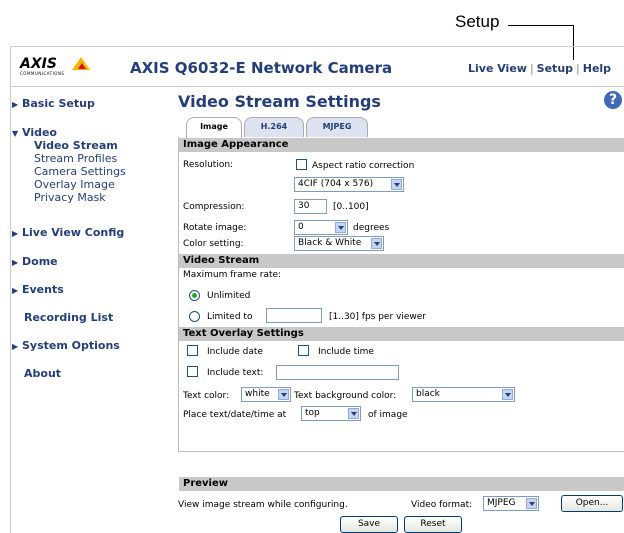 Image resolution: width=624 pixels, height=533 pixels. I want to click on help-icon: ?, so click(613, 100).